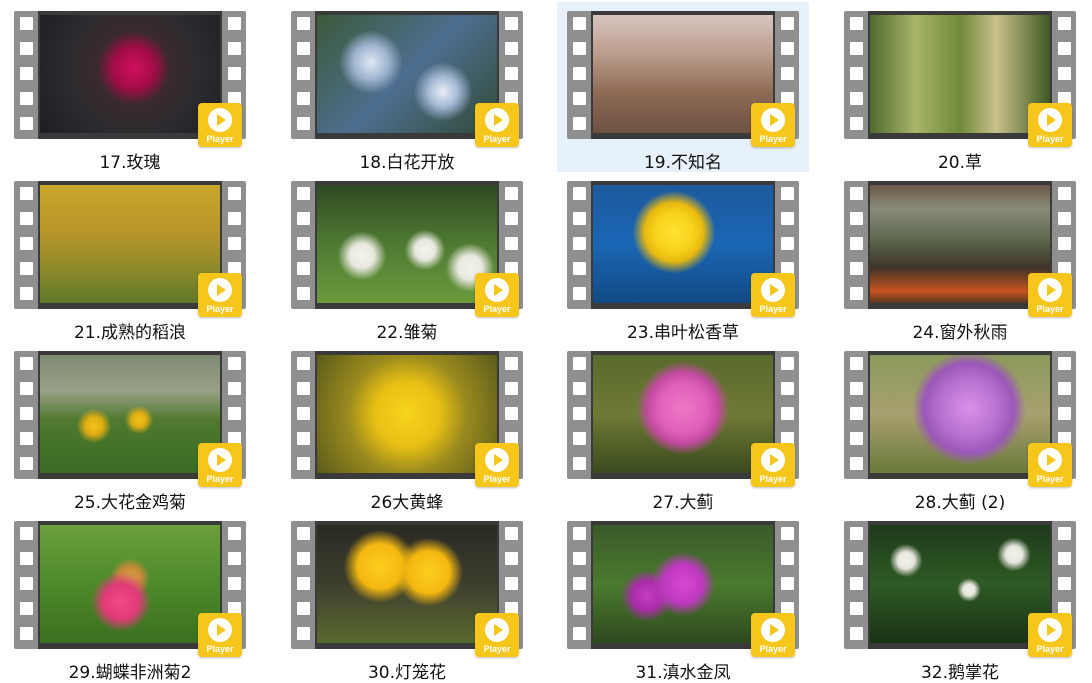 This screenshot has width=1092, height=683. I want to click on video-title: 26大黄蜂, so click(407, 503).